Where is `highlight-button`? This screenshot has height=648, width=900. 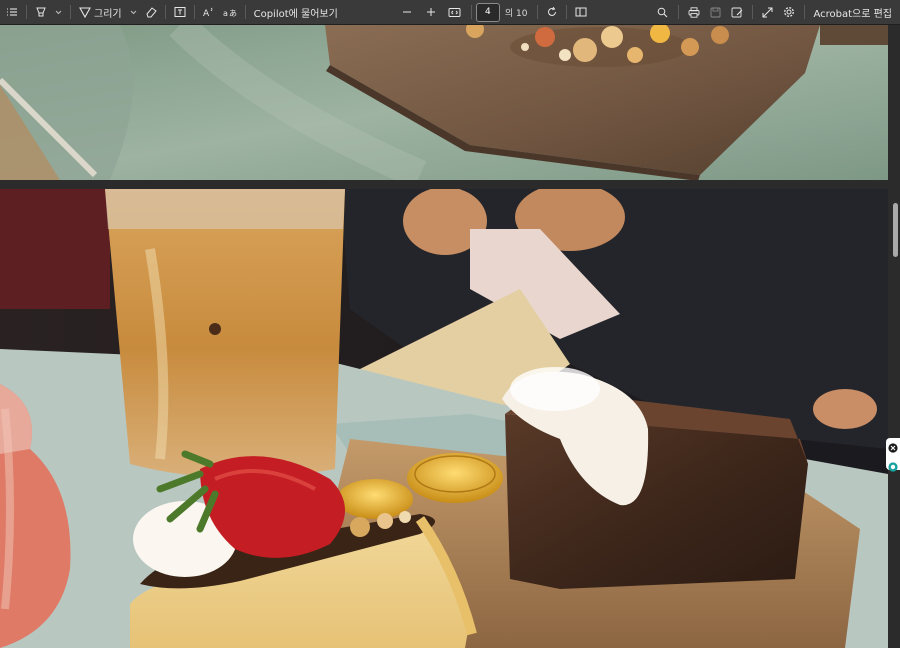
highlight-button is located at coordinates (41, 12).